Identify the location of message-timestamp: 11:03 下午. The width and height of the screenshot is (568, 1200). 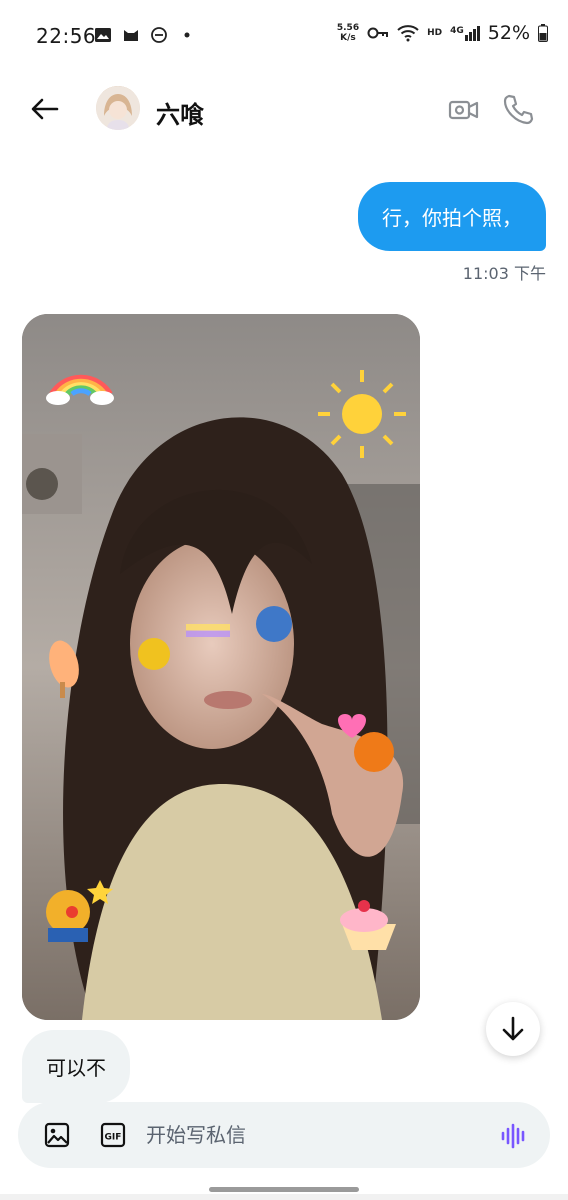
(504, 273).